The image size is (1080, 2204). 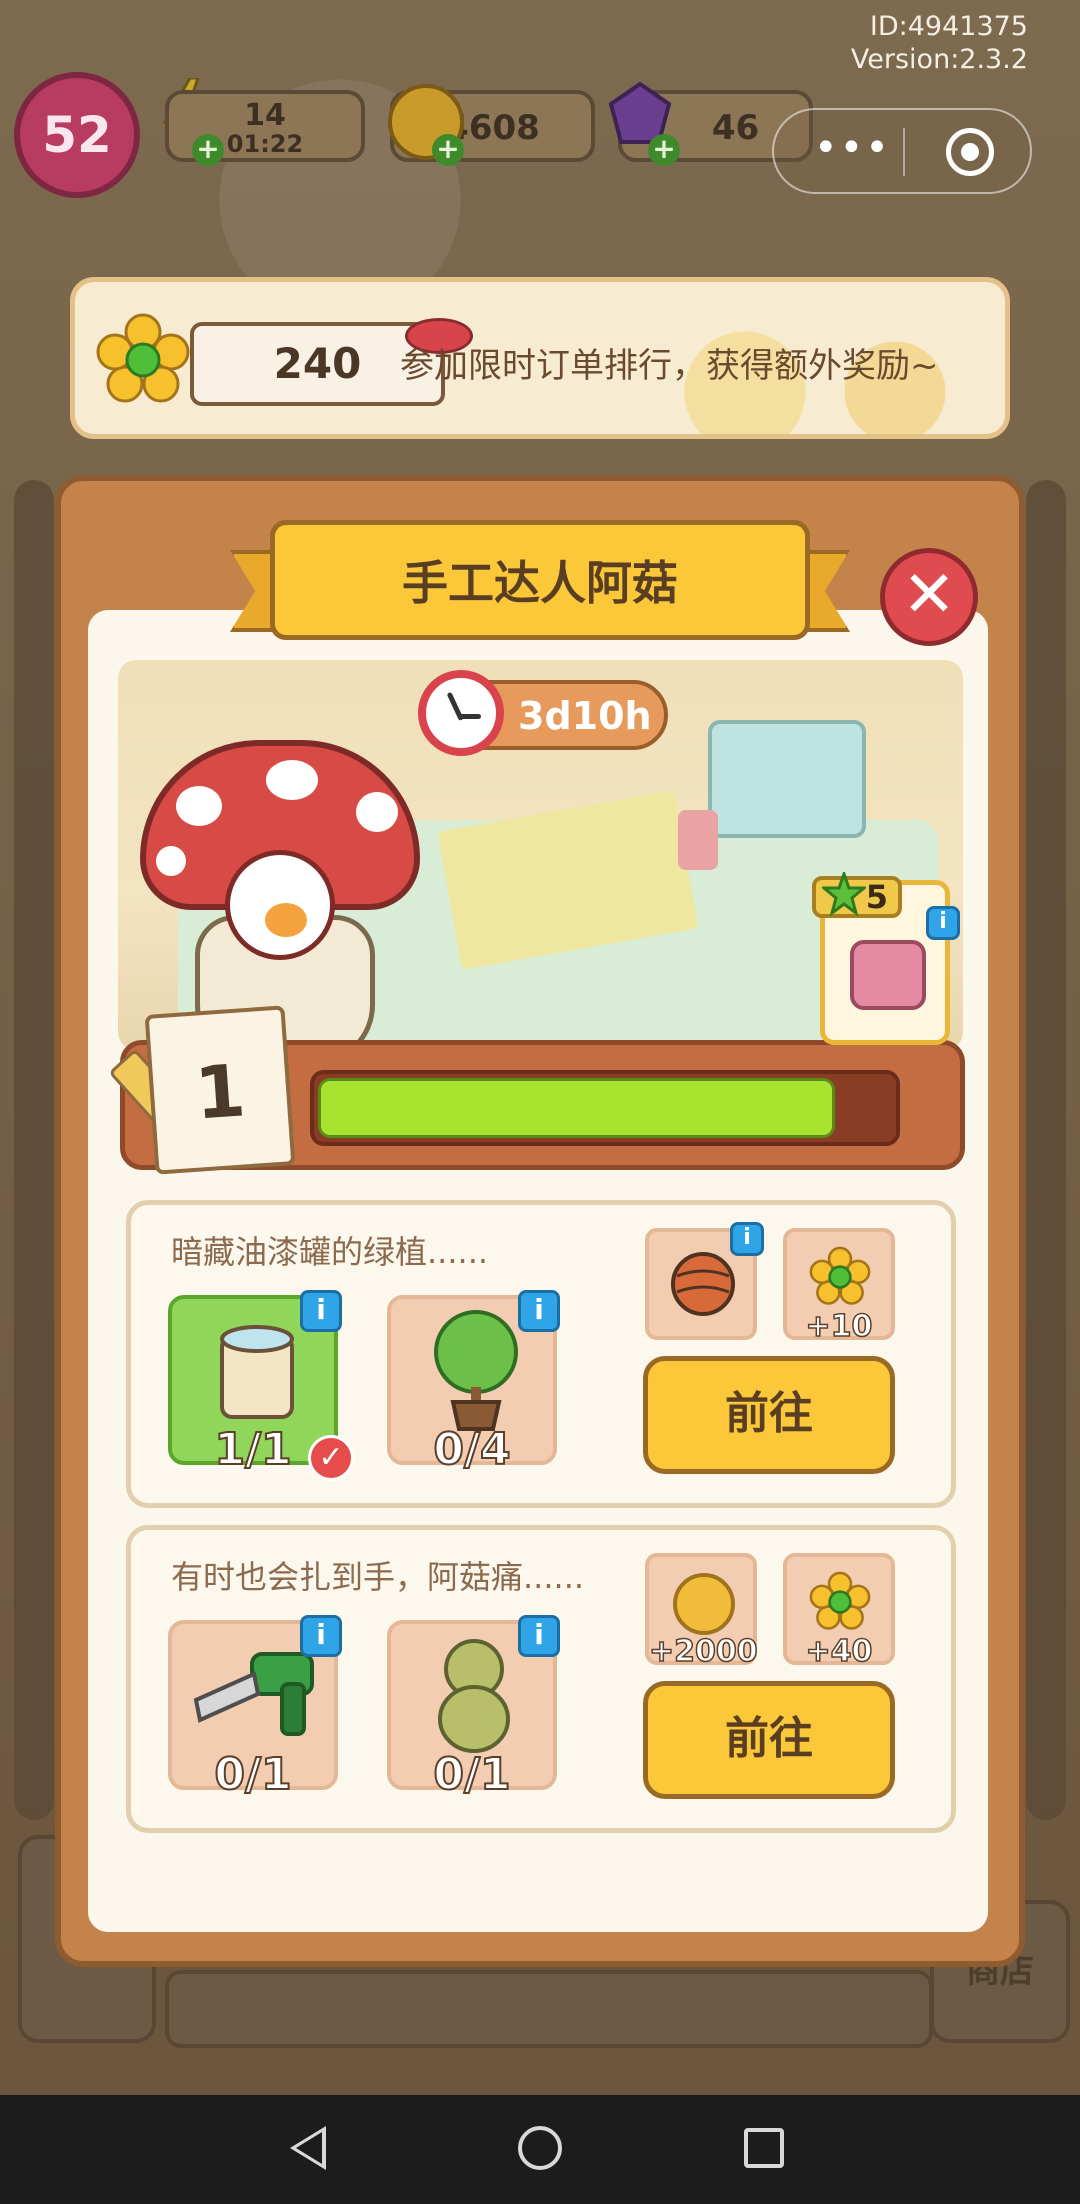 I want to click on panel-title: 手工达人阿菇, so click(x=540, y=583).